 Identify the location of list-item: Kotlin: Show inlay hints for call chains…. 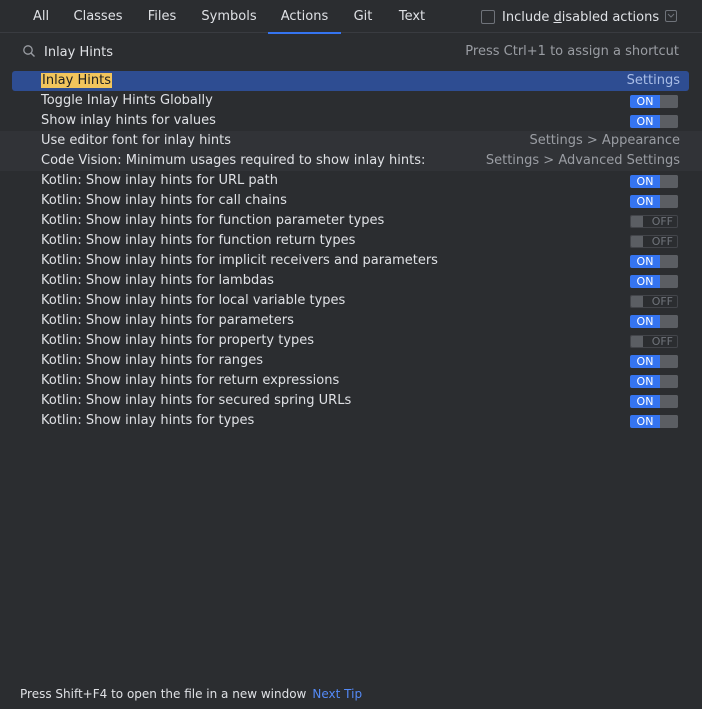
(351, 201).